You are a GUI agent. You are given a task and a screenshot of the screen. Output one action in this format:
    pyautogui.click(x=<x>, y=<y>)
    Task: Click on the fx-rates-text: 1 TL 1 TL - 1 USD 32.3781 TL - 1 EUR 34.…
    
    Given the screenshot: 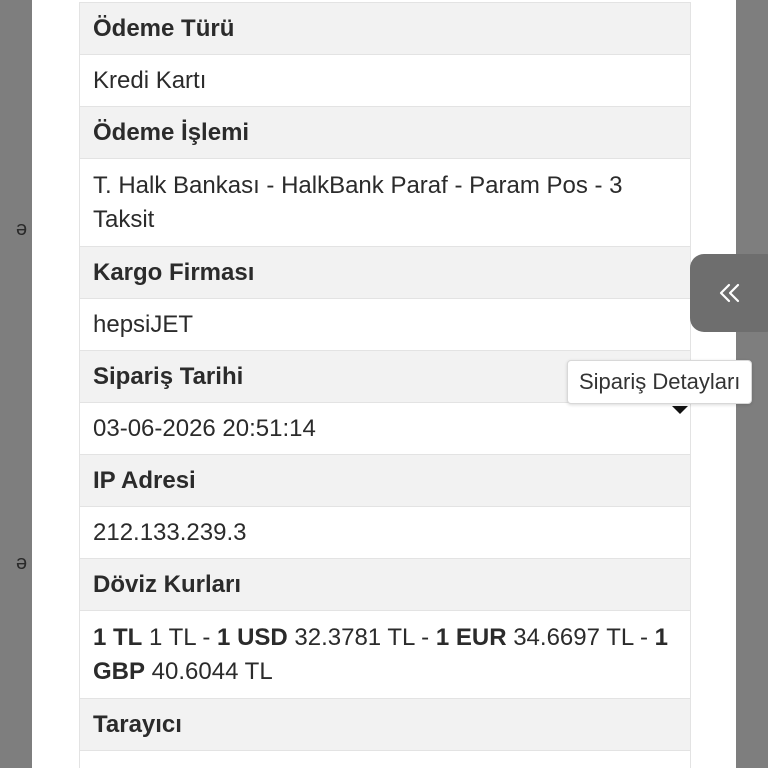 What is the action you would take?
    pyautogui.click(x=385, y=655)
    